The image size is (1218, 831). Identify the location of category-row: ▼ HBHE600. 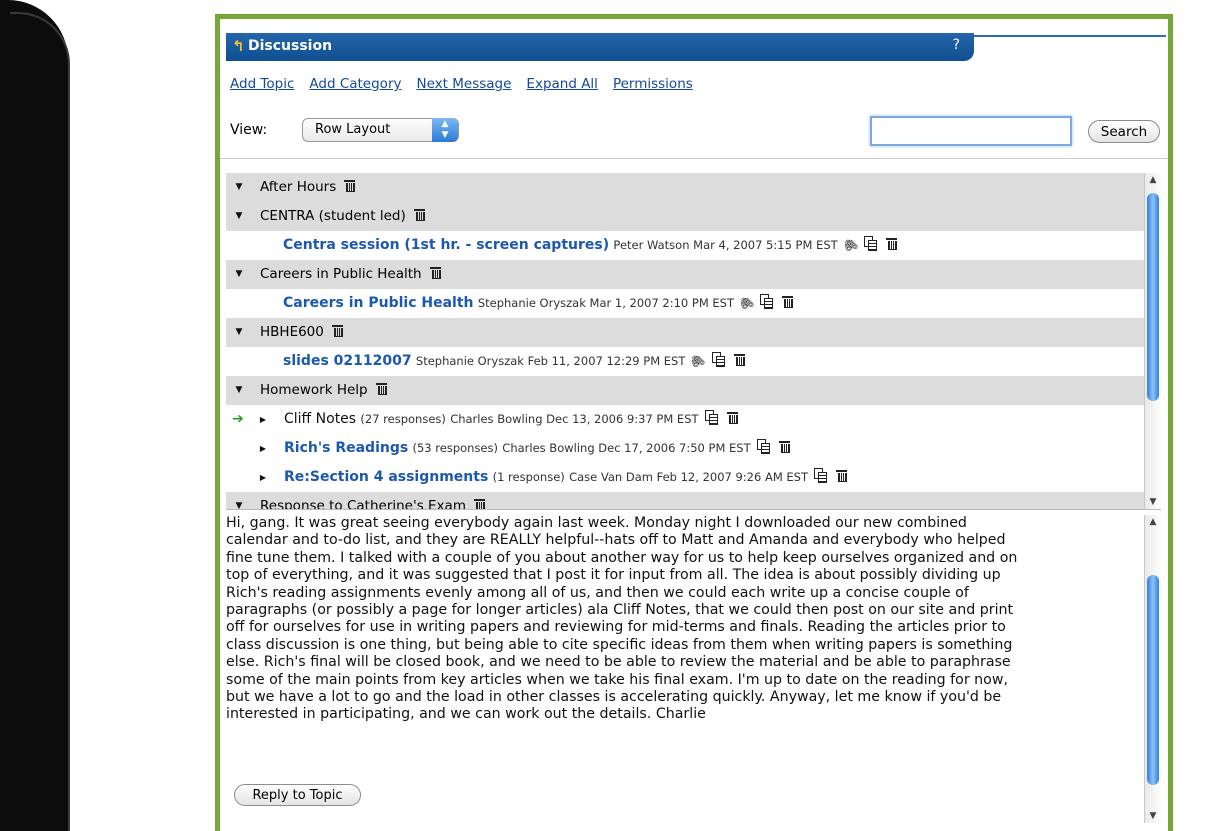
(685, 332).